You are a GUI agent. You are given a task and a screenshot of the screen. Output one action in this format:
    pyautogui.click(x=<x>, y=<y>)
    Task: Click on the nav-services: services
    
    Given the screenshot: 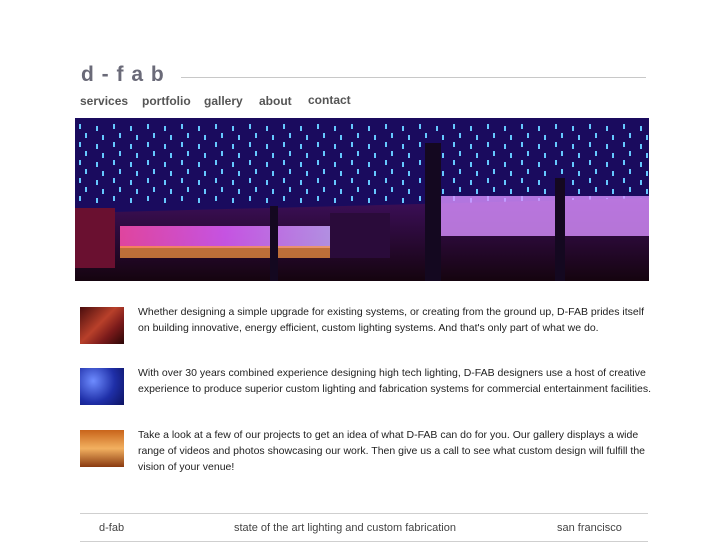 What is the action you would take?
    pyautogui.click(x=104, y=101)
    